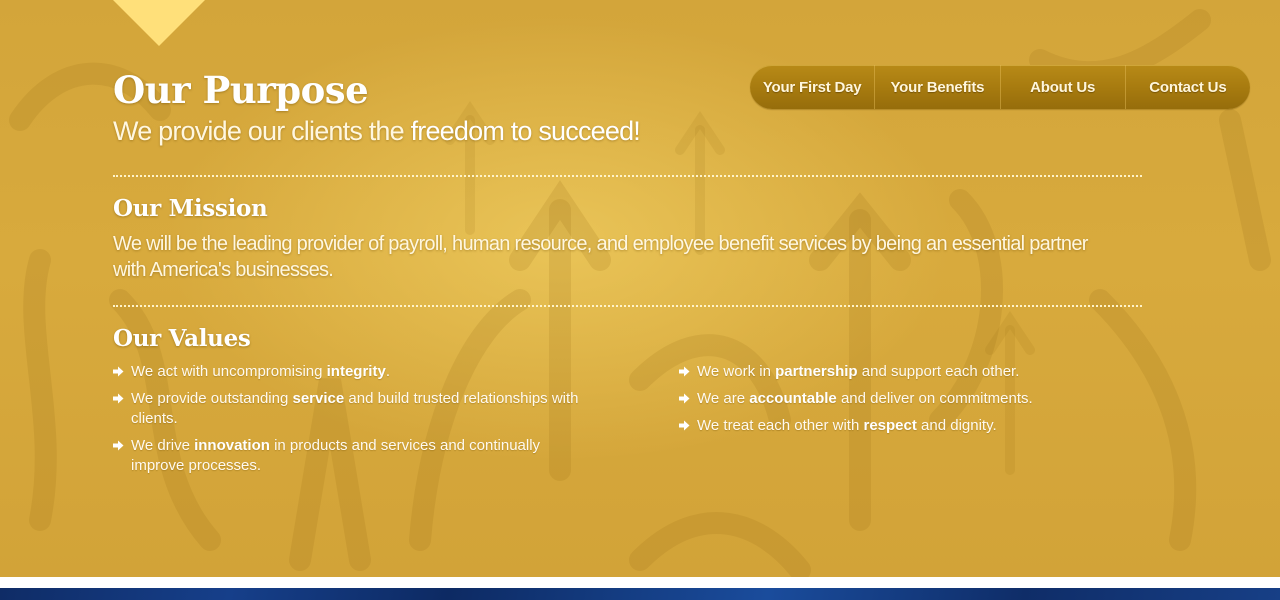 The height and width of the screenshot is (600, 1280). What do you see at coordinates (1062, 87) in the screenshot?
I see `nav-item-about-us: About Us` at bounding box center [1062, 87].